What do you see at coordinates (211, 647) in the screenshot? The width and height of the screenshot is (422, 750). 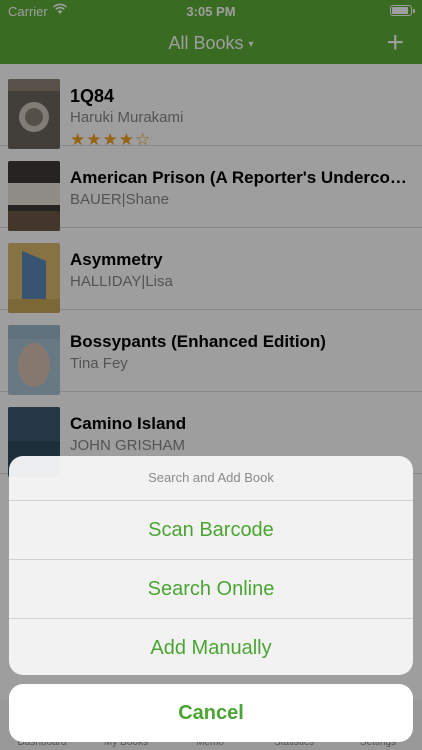 I see `add-manually-button: Add Manually` at bounding box center [211, 647].